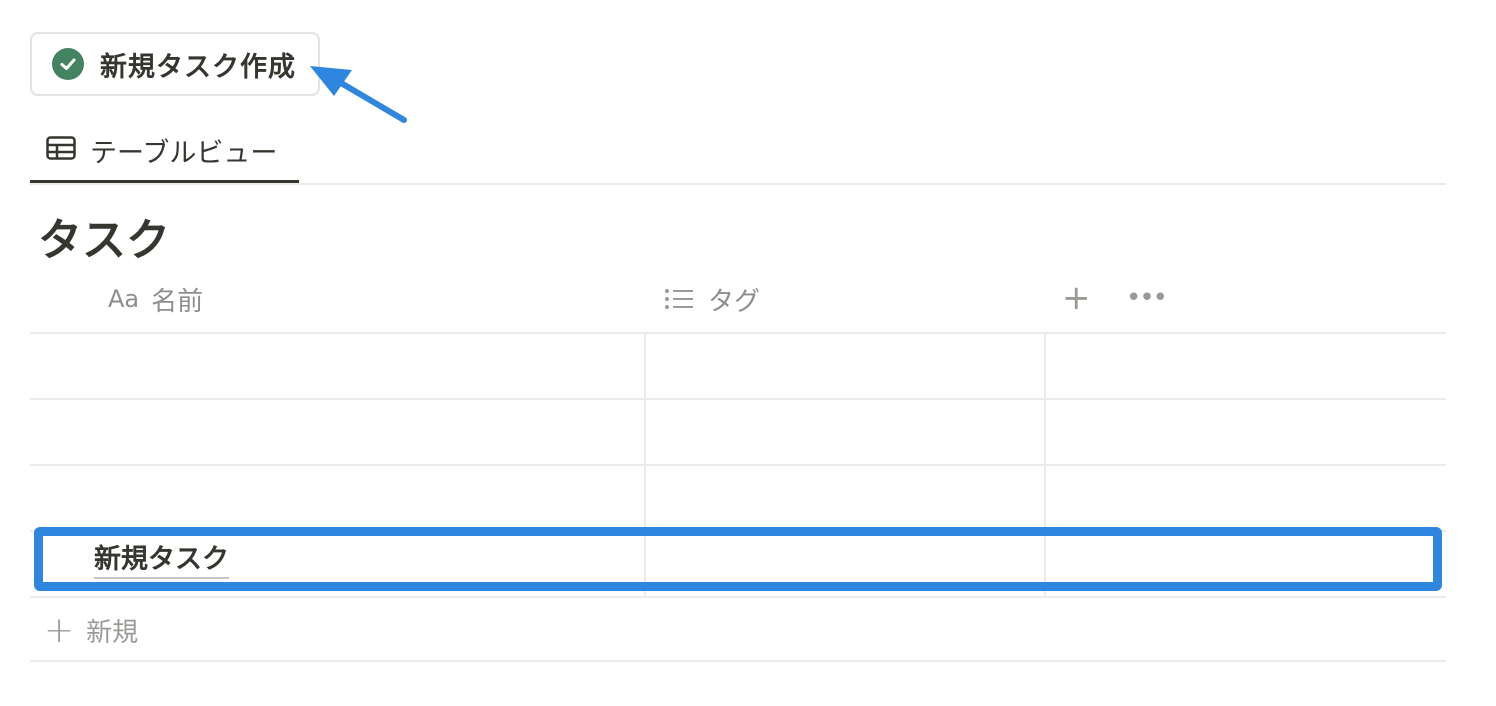  I want to click on new-task-button: 新規タスク作成, so click(175, 64).